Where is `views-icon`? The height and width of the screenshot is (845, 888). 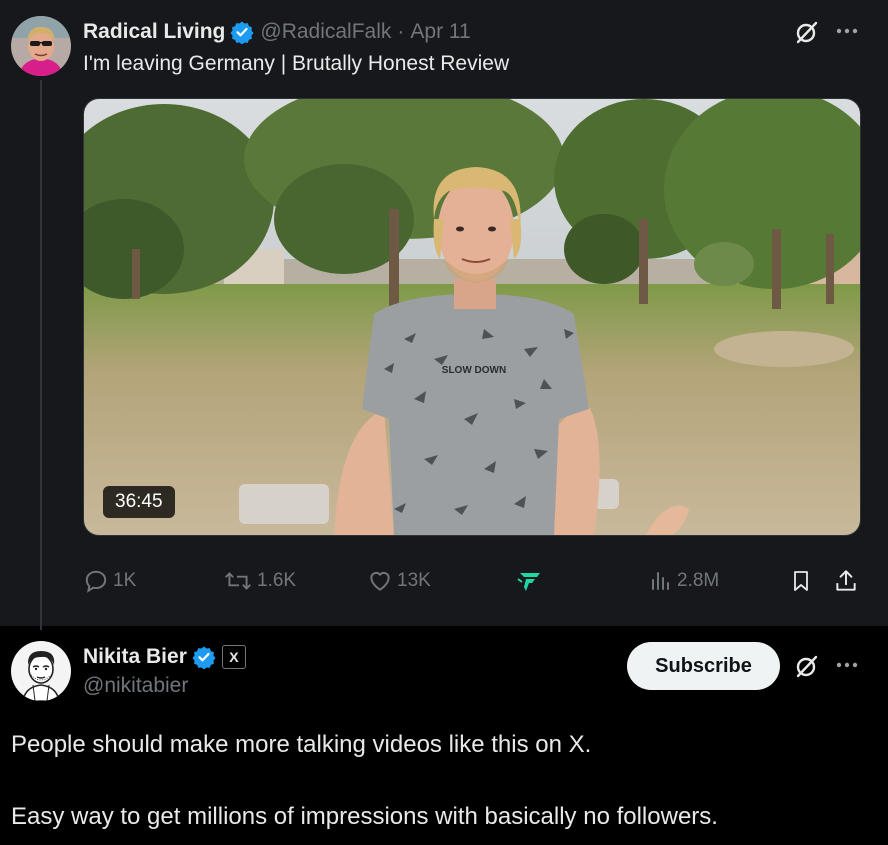 views-icon is located at coordinates (660, 581).